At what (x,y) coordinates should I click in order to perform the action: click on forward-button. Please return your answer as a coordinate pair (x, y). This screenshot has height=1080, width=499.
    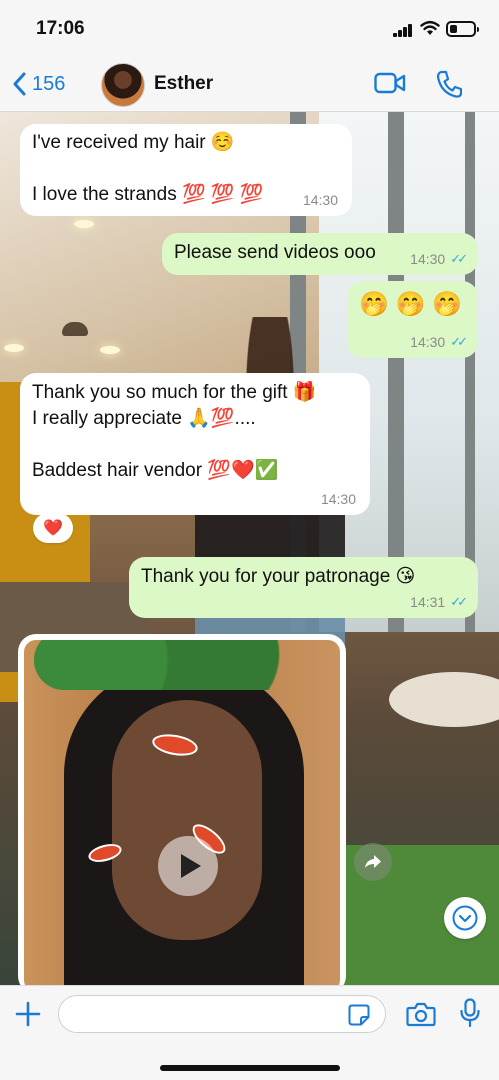
    Looking at the image, I should click on (373, 862).